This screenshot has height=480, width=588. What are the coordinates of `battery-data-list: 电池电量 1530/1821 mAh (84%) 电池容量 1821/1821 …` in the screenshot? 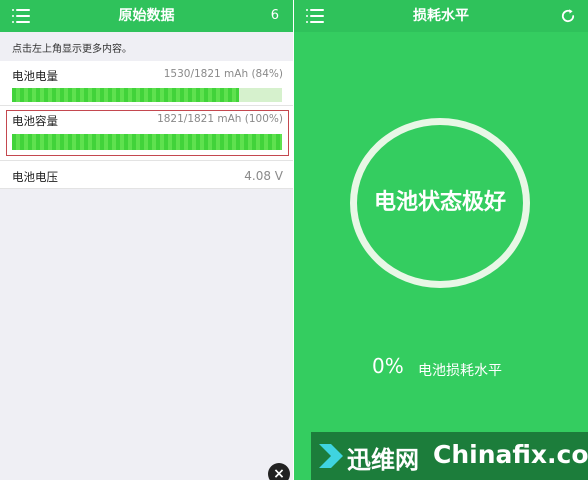 It's located at (146, 125).